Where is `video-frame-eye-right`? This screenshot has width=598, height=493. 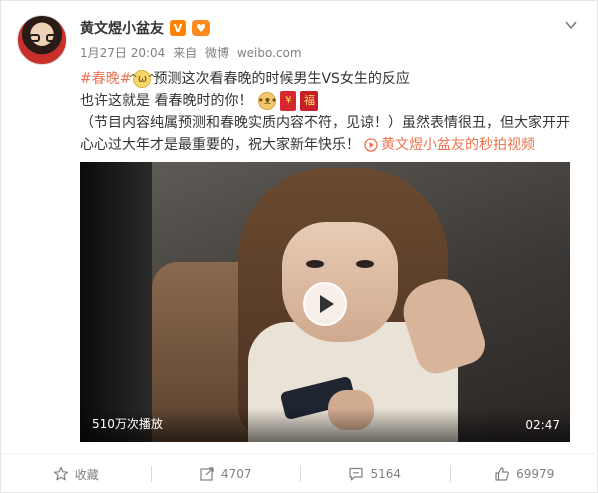
video-frame-eye-right is located at coordinates (365, 264).